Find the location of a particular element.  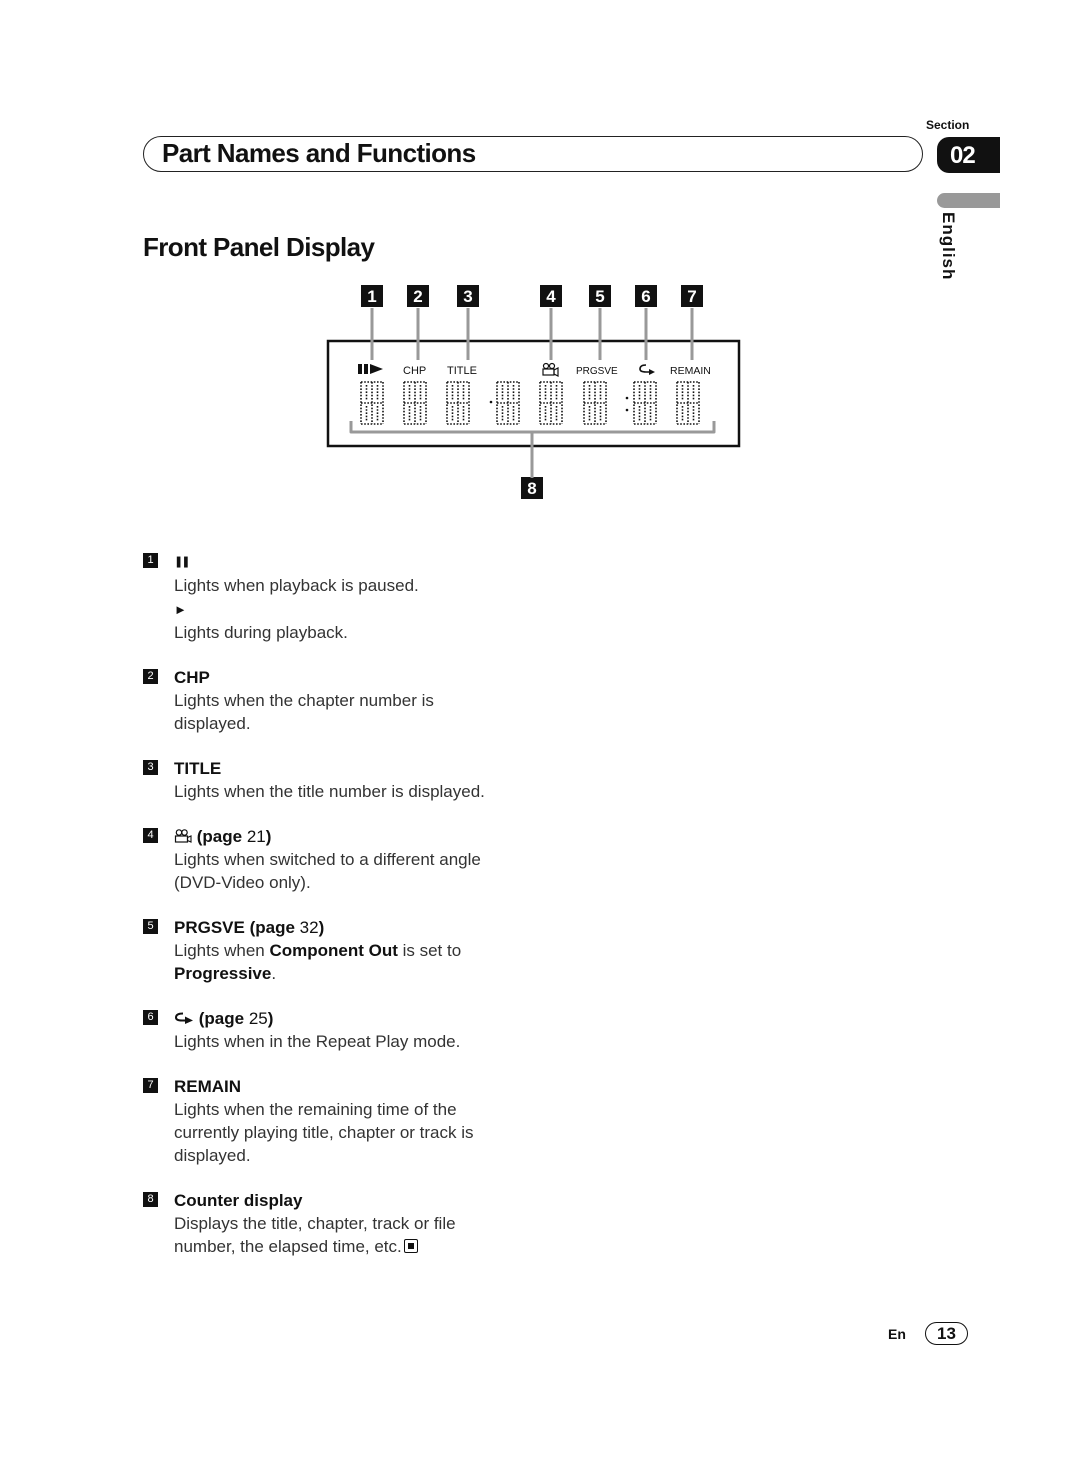

angle-indicator is located at coordinates (550, 369).